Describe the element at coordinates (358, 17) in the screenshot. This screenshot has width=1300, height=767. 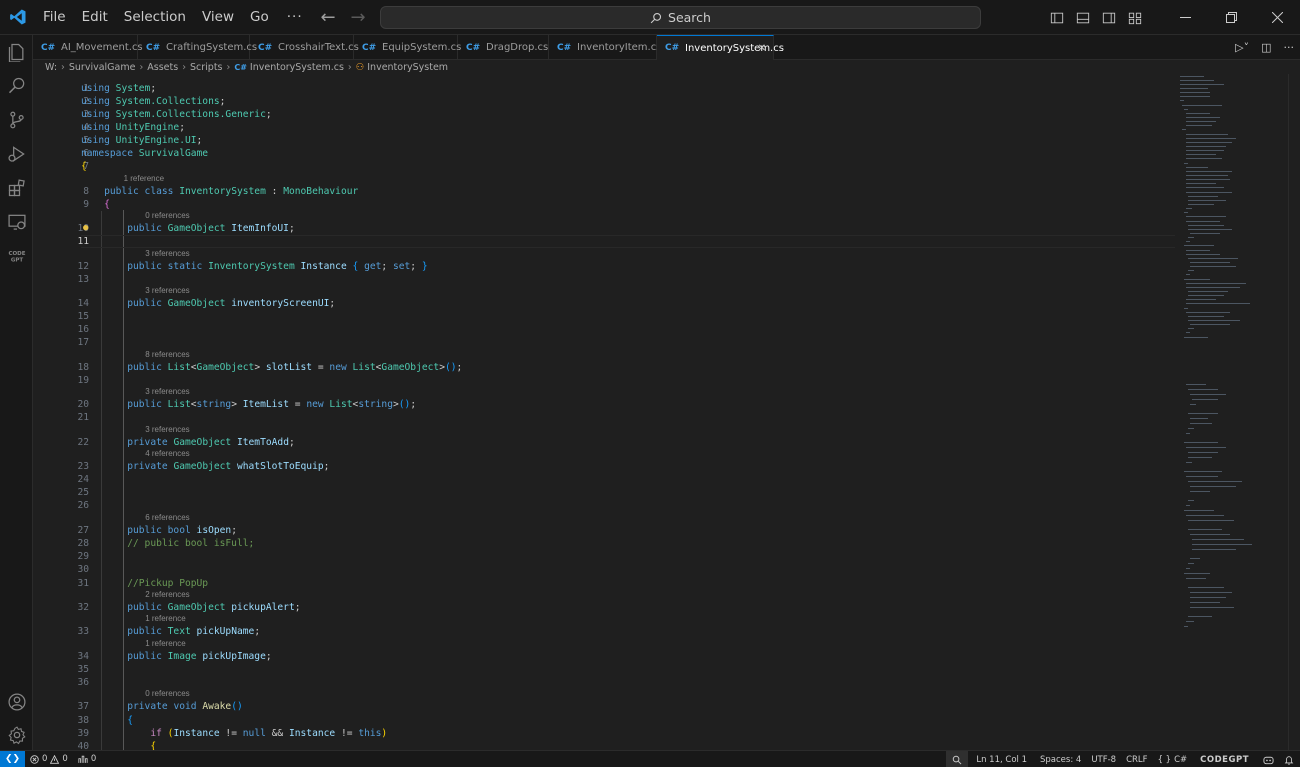
I see `forward-arrow-icon: →` at that location.